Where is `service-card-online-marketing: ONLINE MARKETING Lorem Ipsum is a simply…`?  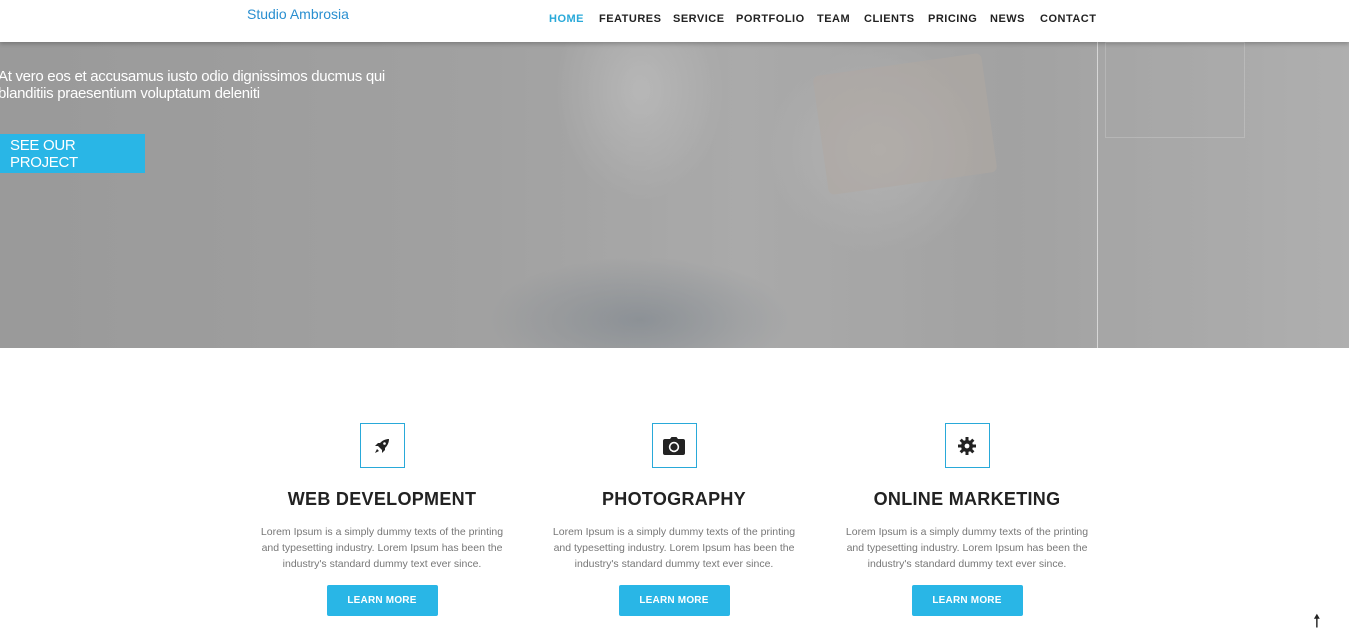
service-card-online-marketing: ONLINE MARKETING Lorem Ipsum is a simply… is located at coordinates (967, 519).